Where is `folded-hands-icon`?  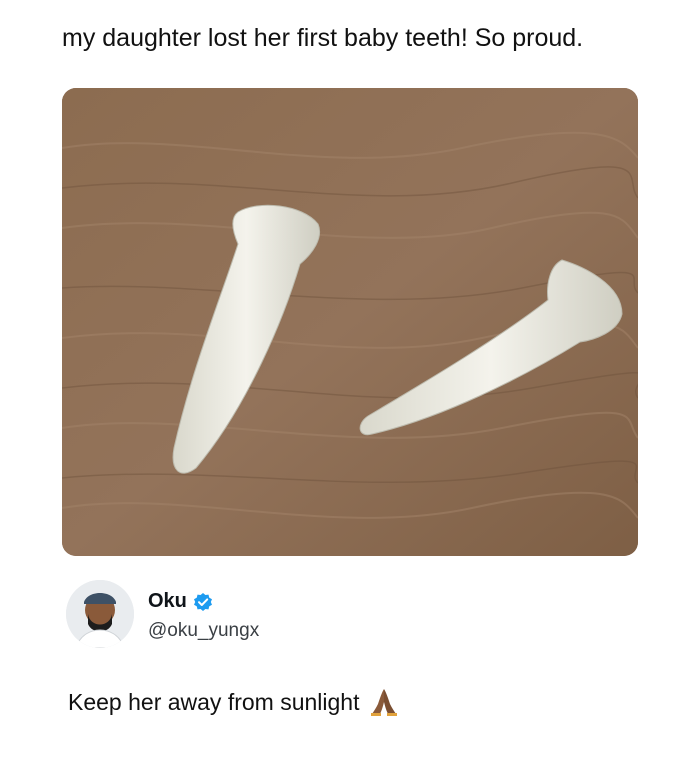 folded-hands-icon is located at coordinates (384, 702).